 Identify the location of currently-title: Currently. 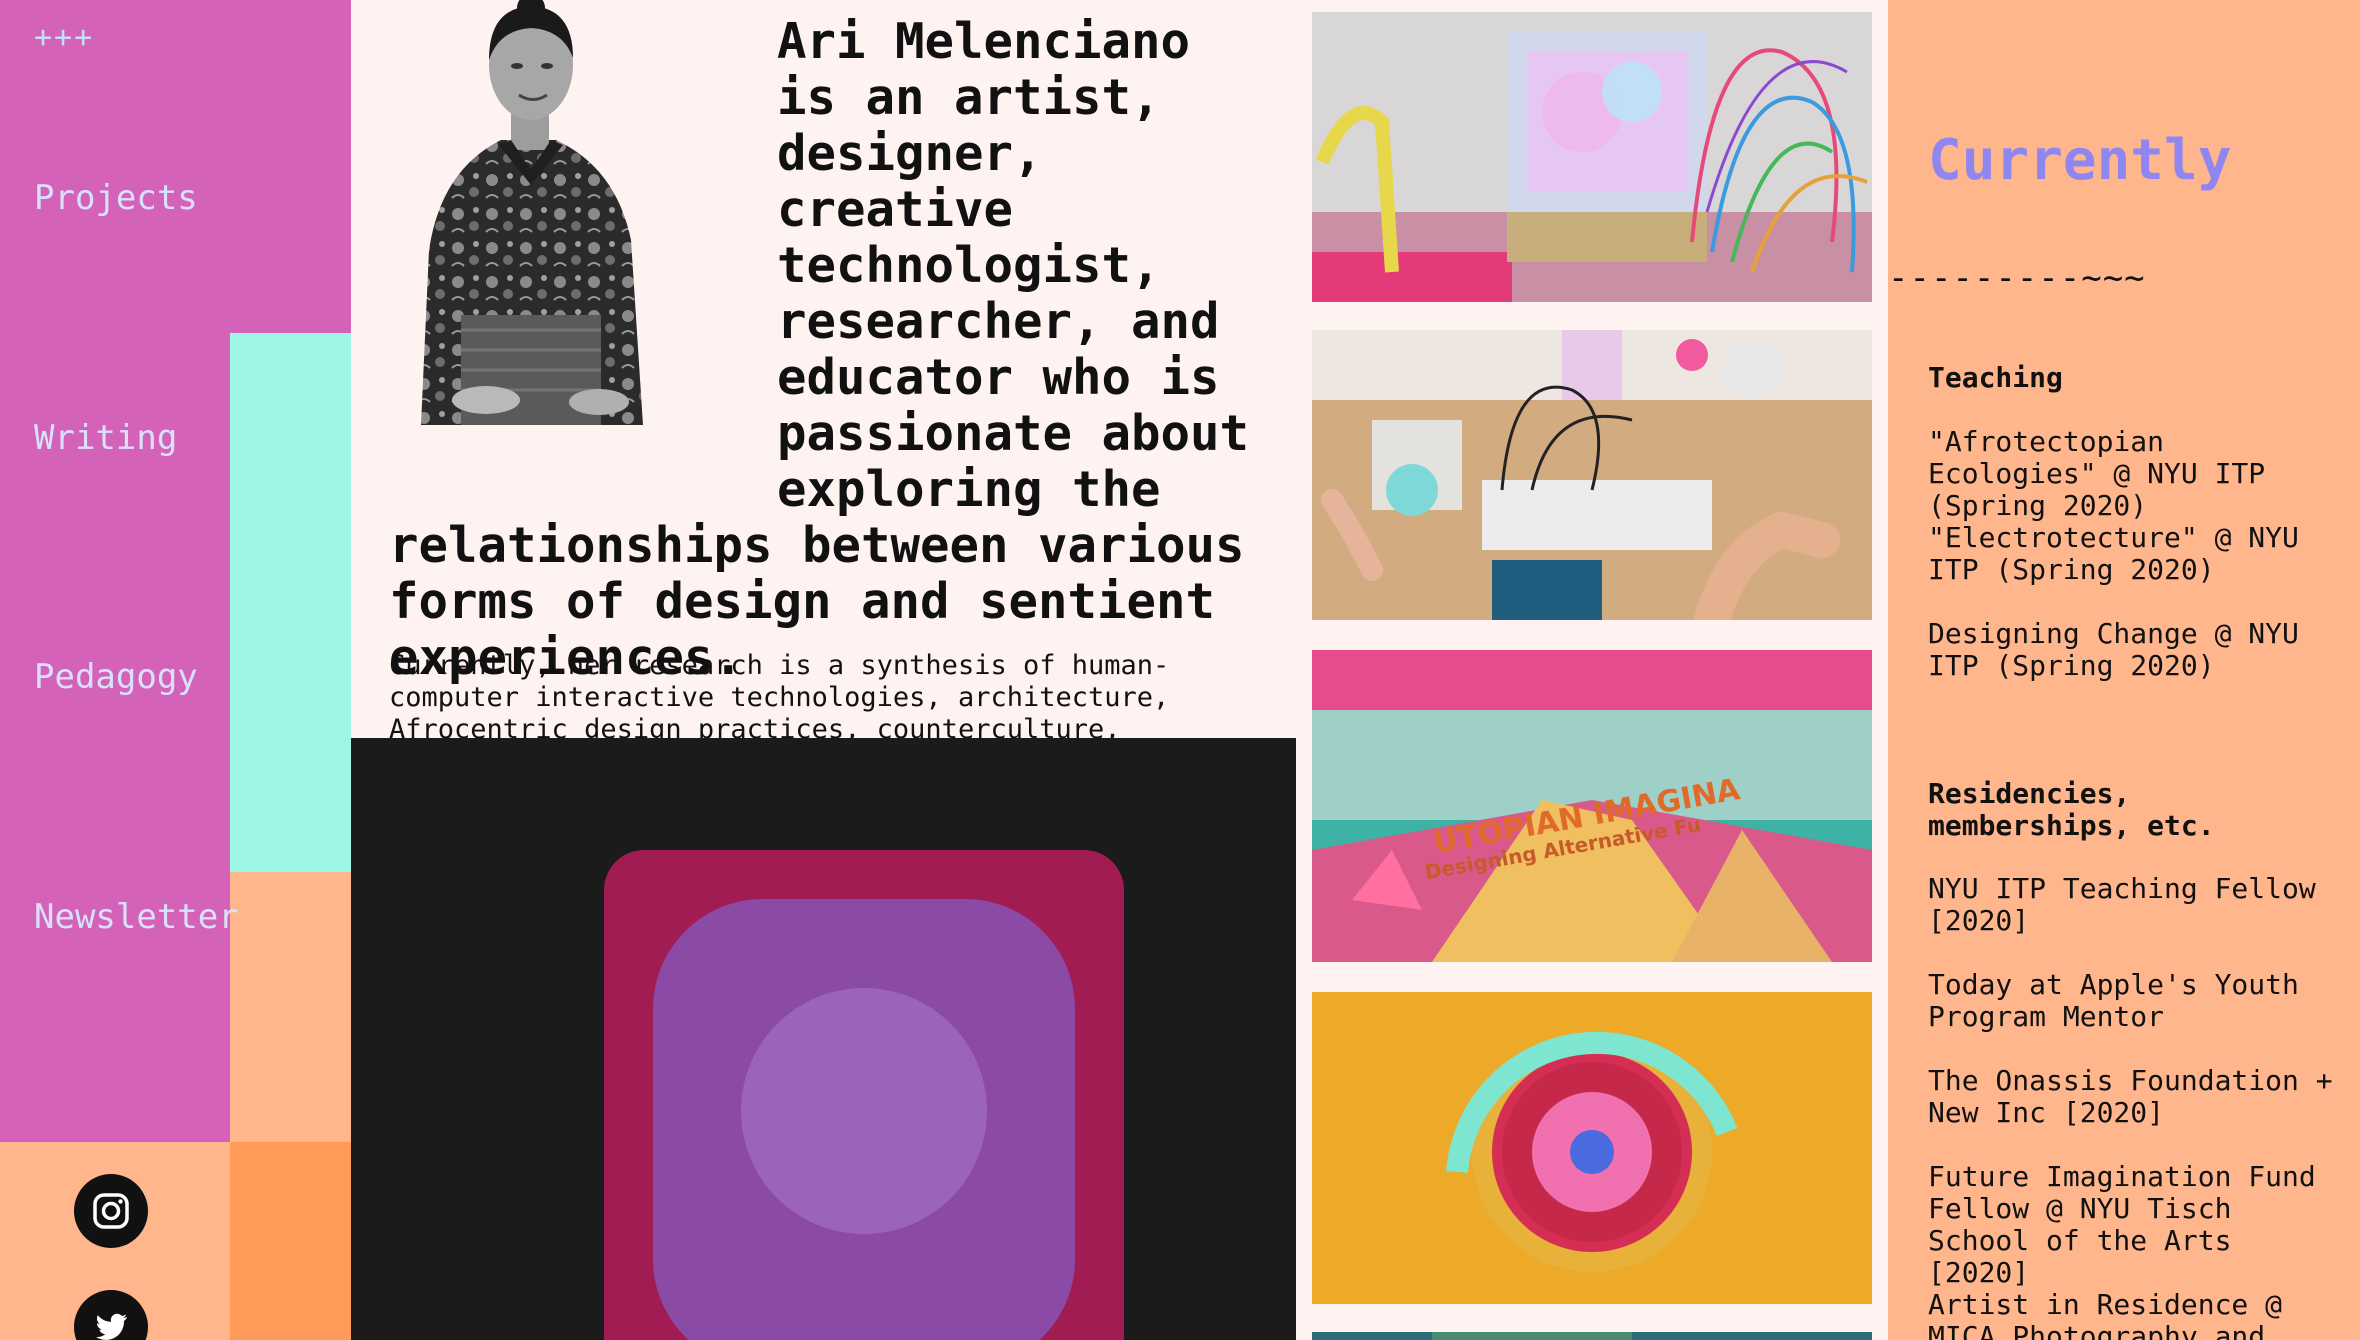
(2080, 160).